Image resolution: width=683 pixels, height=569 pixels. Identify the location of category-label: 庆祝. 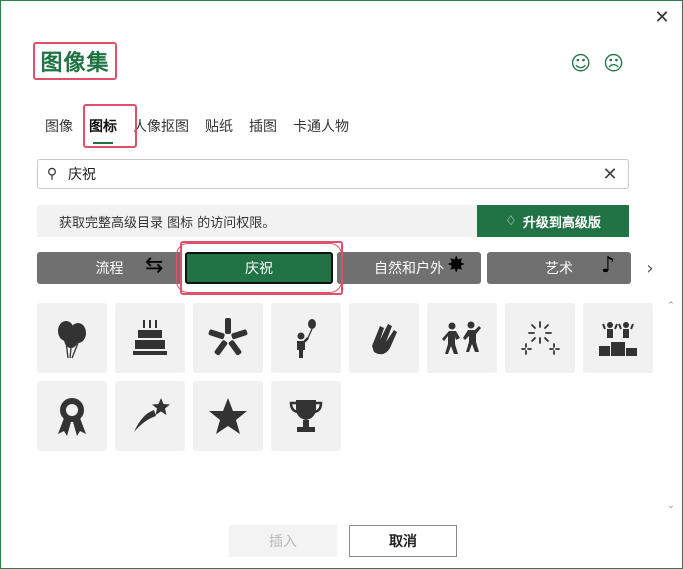
(259, 269).